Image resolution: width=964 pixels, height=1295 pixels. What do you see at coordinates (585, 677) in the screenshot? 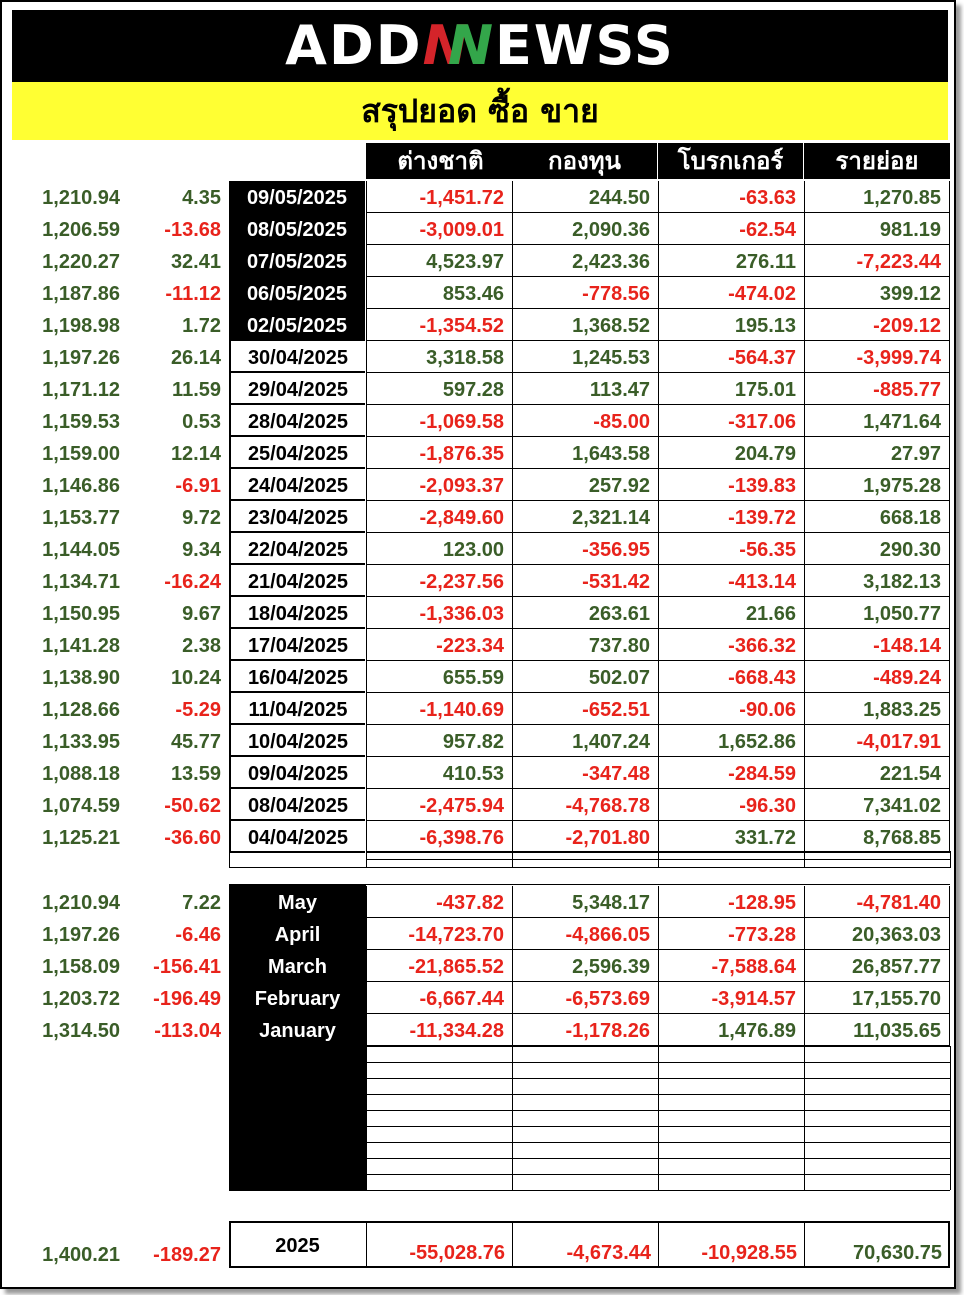
I see `value-fund: 502.07` at bounding box center [585, 677].